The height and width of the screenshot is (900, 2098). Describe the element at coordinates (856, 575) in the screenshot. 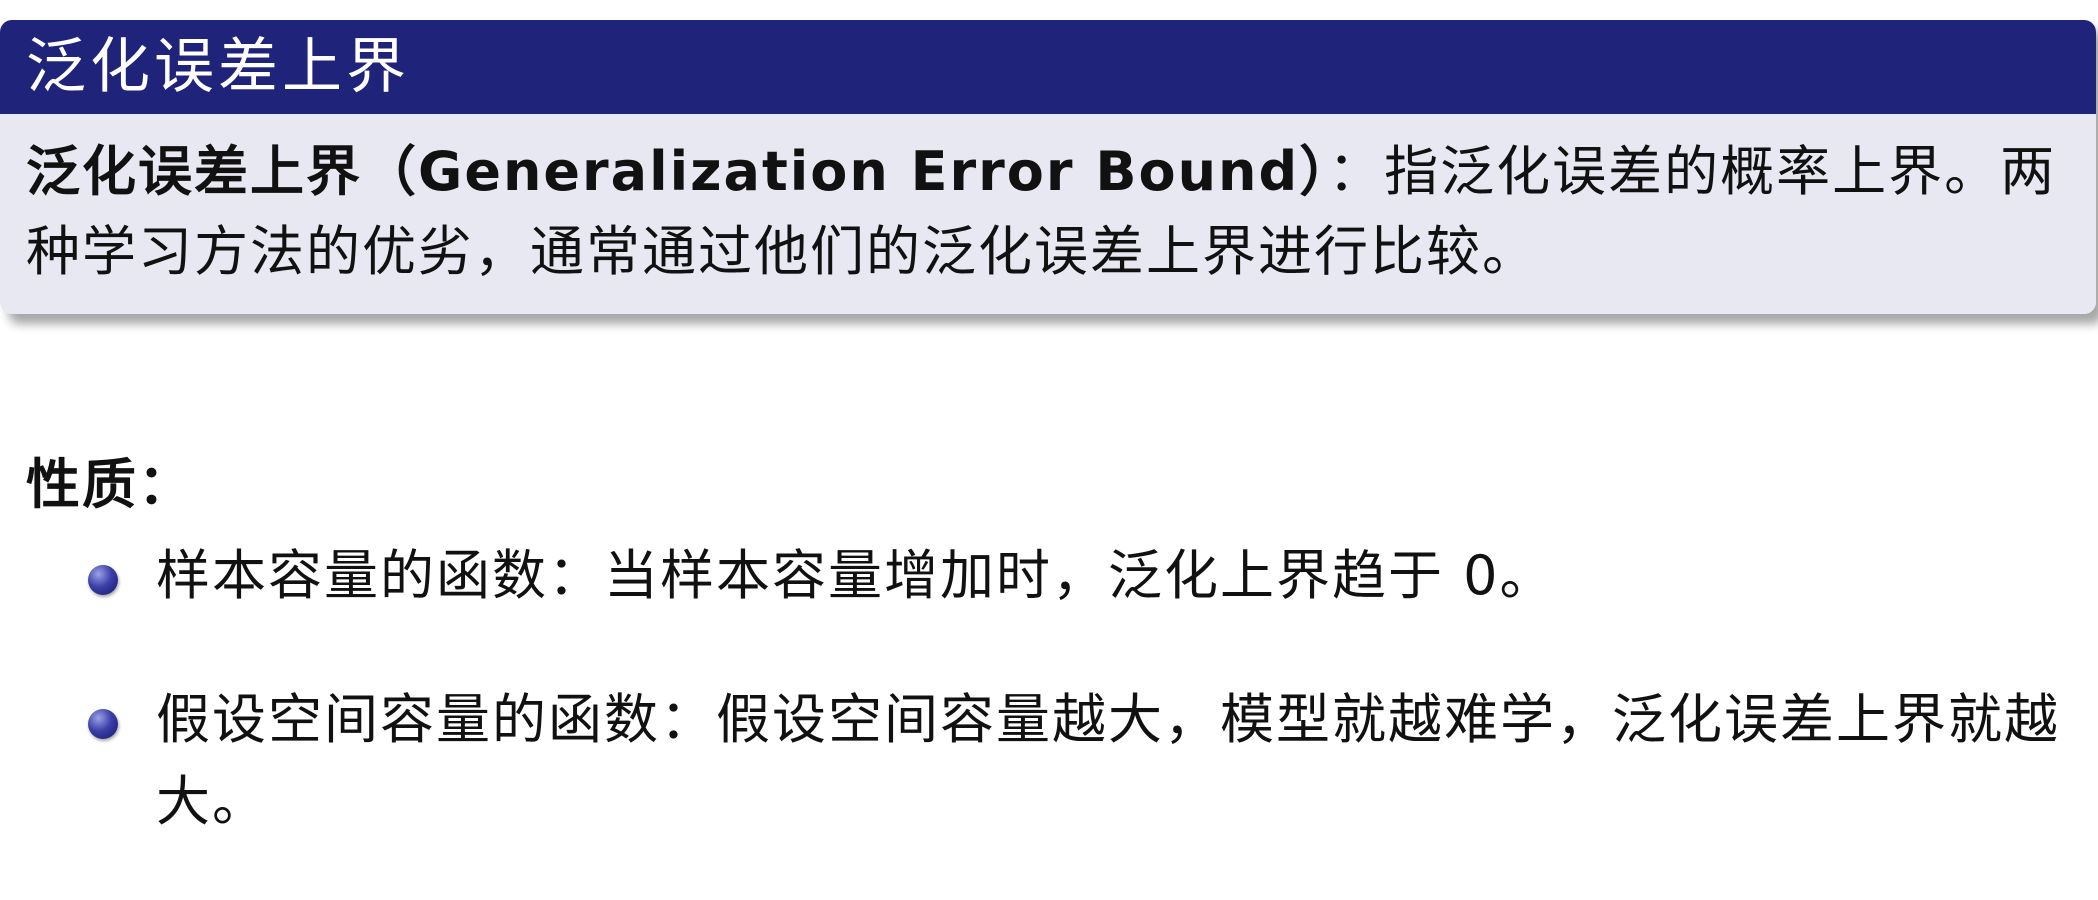

I see `property-text: 样本容量的函数：当样本容量增加时，泛化上界趋于 0。` at that location.